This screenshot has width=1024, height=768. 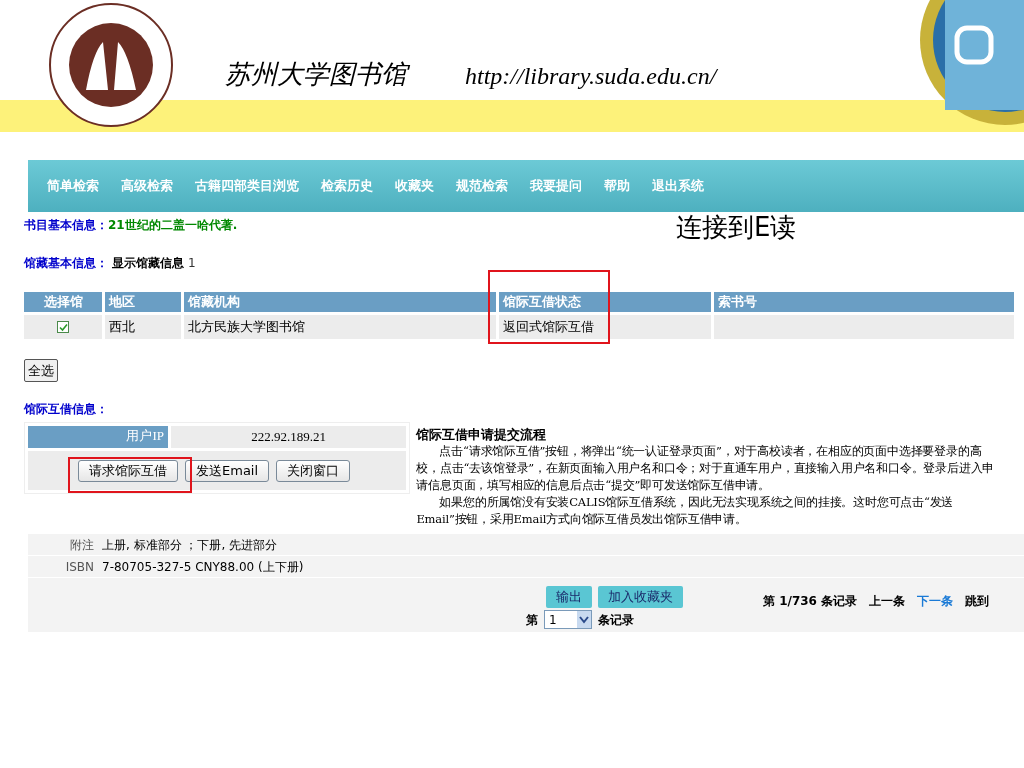 What do you see at coordinates (605, 302) in the screenshot?
I see `column-header: 馆际互借状态` at bounding box center [605, 302].